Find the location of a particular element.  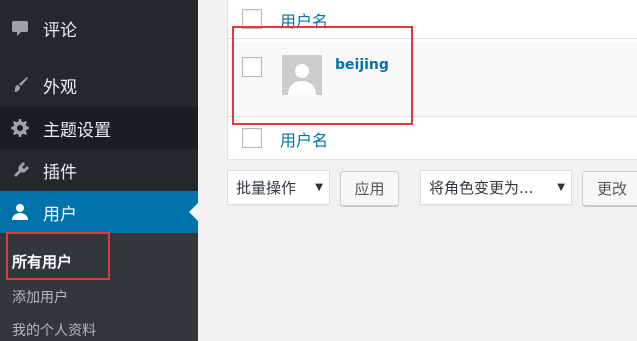

bulk-action-select: 批量操作 ▼ is located at coordinates (278, 187).